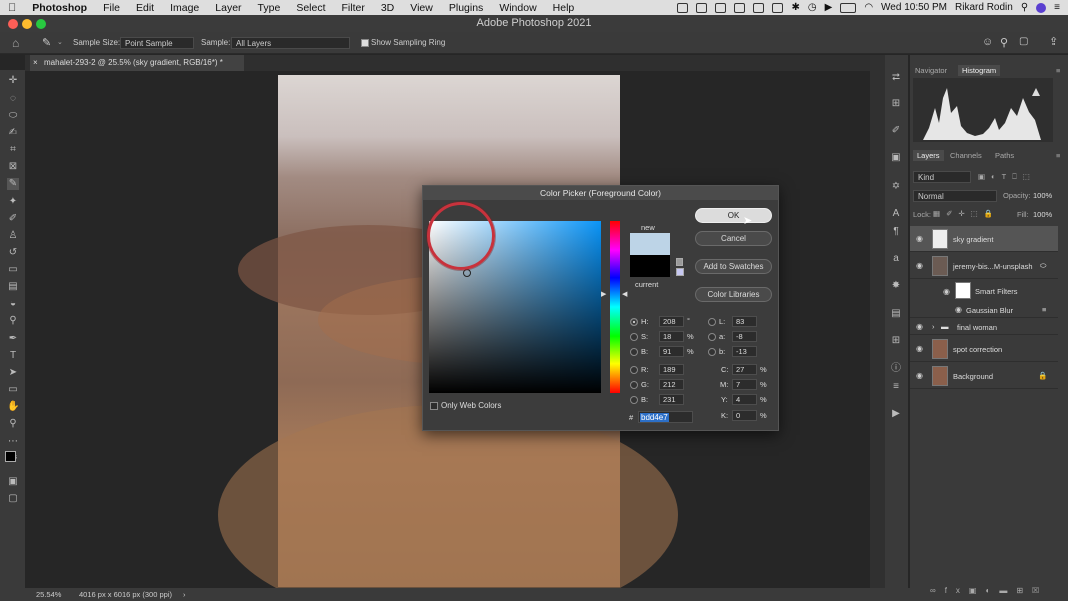  What do you see at coordinates (977, 349) in the screenshot?
I see `layer-name: spot correction` at bounding box center [977, 349].